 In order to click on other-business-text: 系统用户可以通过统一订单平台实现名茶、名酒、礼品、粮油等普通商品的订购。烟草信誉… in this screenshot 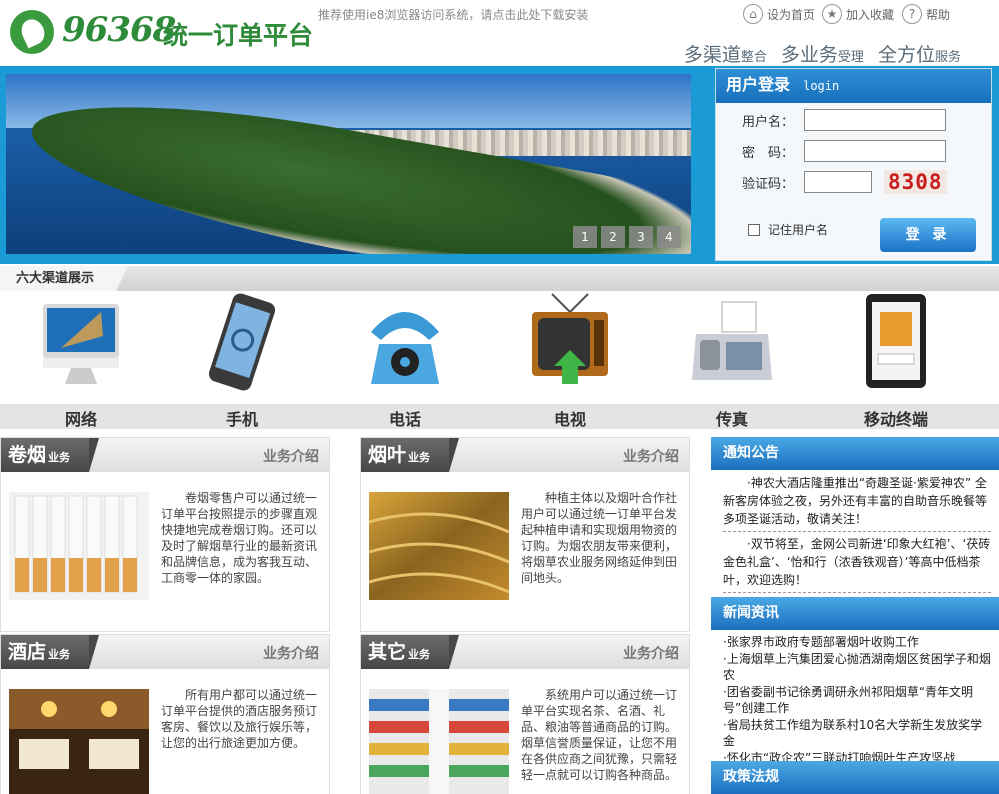, I will do `click(599, 735)`.